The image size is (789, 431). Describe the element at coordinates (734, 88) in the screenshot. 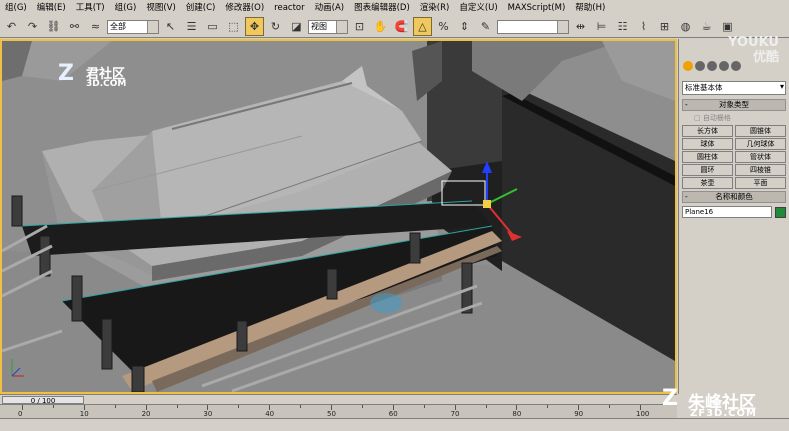

I see `object-category-dropdown: 标准基本体` at that location.